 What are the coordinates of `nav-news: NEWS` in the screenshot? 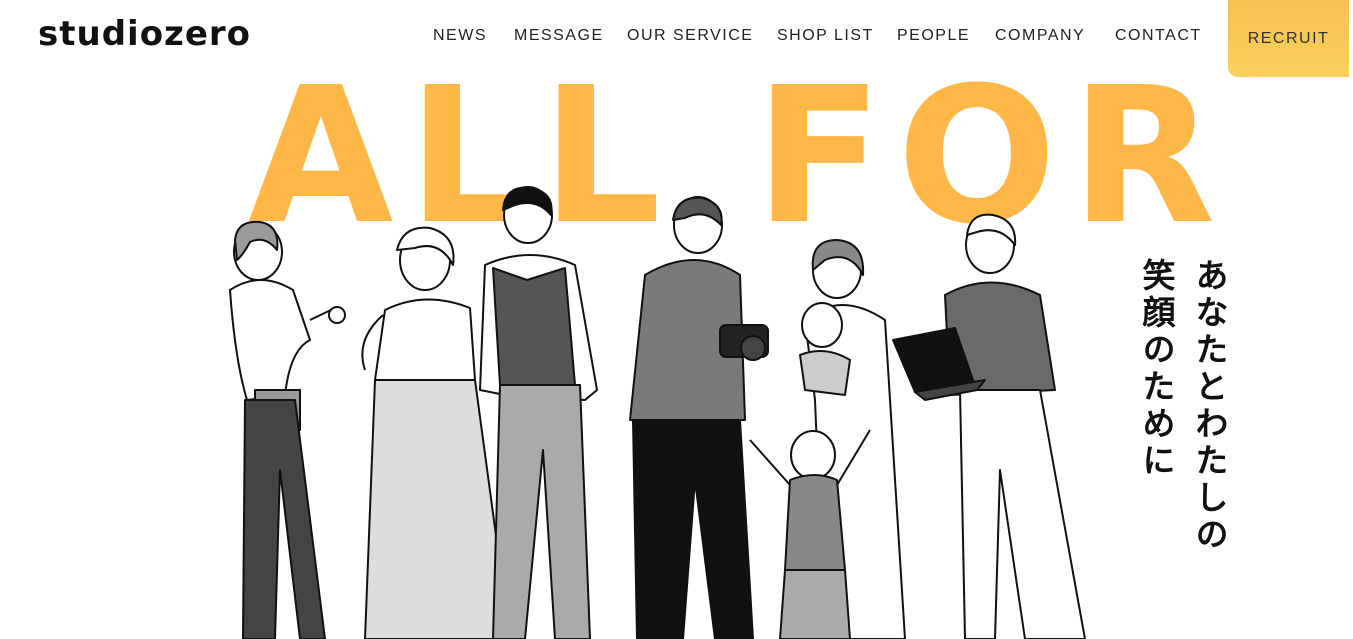 It's located at (460, 36).